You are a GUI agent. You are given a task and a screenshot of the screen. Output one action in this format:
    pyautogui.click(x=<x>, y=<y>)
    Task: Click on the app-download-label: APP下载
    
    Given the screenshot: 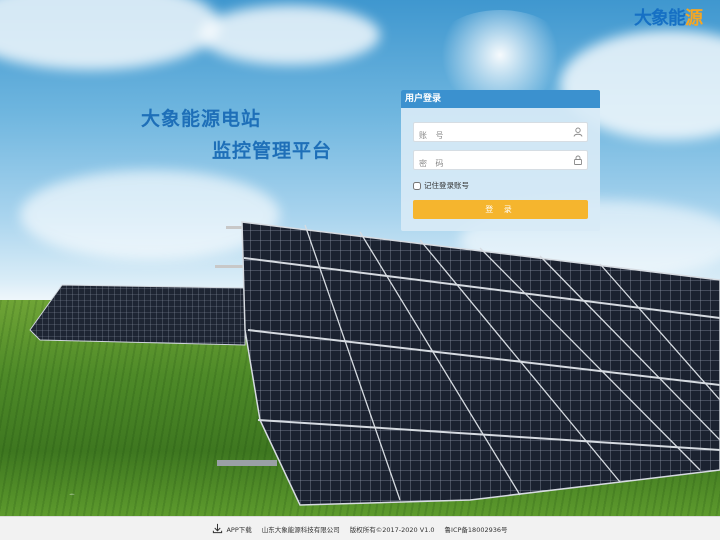 What is the action you would take?
    pyautogui.click(x=239, y=529)
    